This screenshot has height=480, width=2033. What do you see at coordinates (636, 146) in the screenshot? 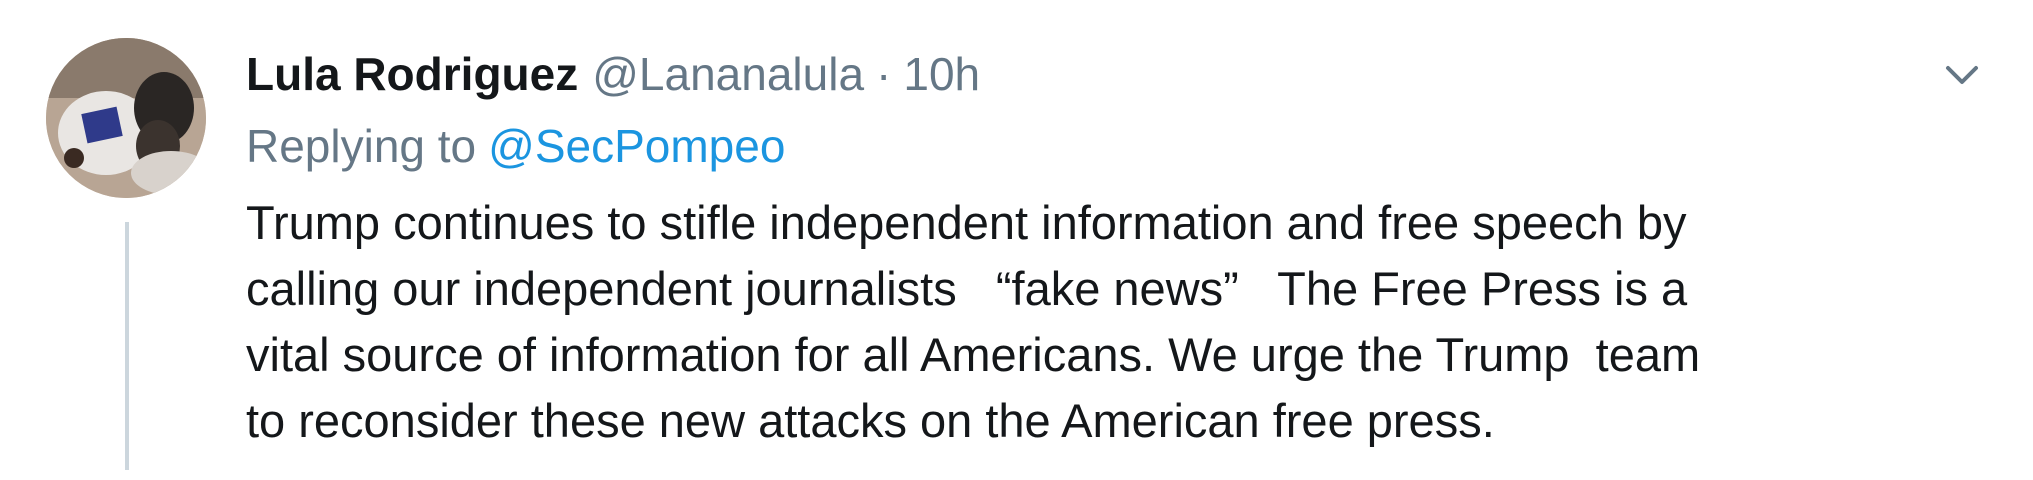
I see `reply-handle-link: @SecPompeo` at bounding box center [636, 146].